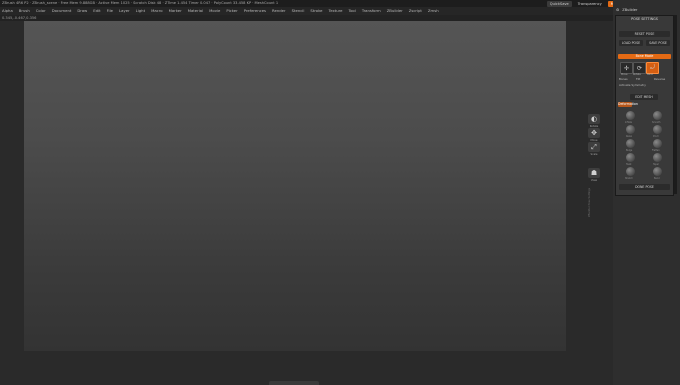  What do you see at coordinates (657, 178) in the screenshot?
I see `bend-label: Bend` at bounding box center [657, 178].